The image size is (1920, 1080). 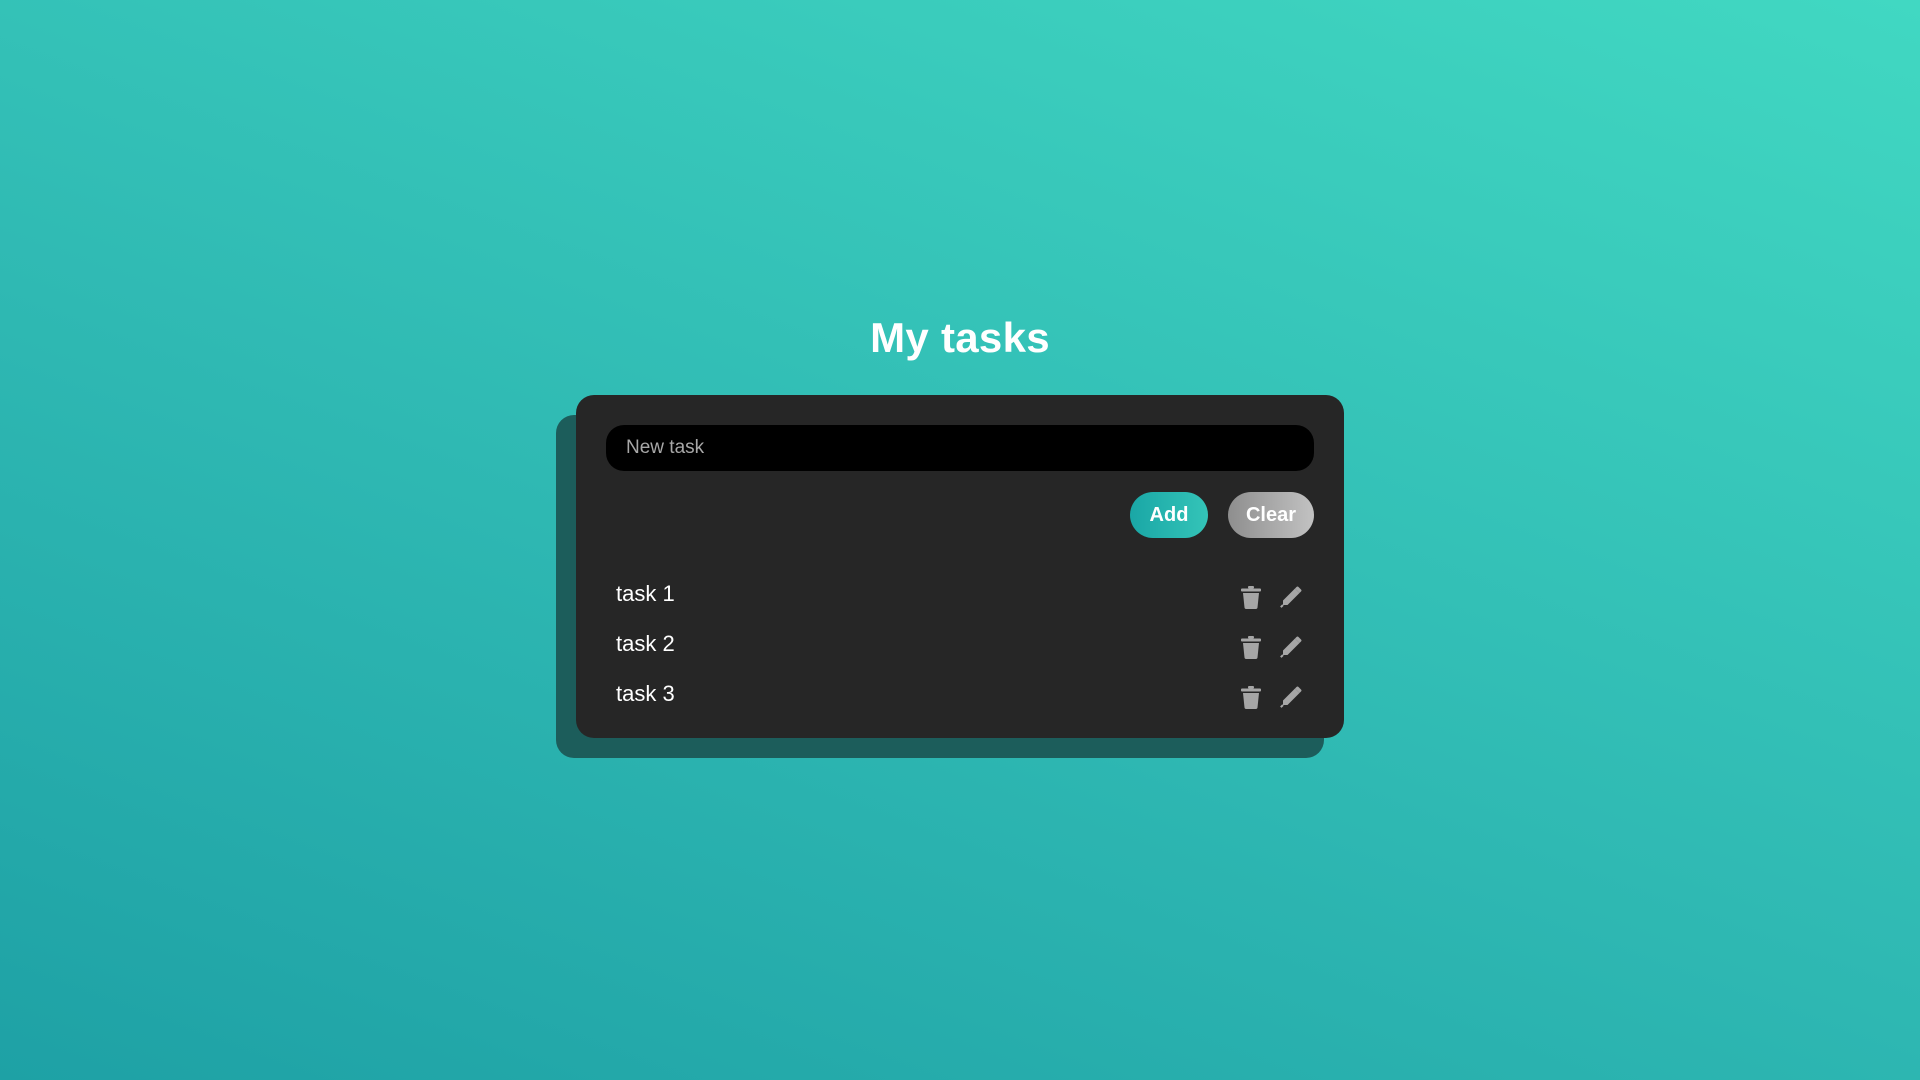 I want to click on clear-button: Clear, so click(x=1271, y=515).